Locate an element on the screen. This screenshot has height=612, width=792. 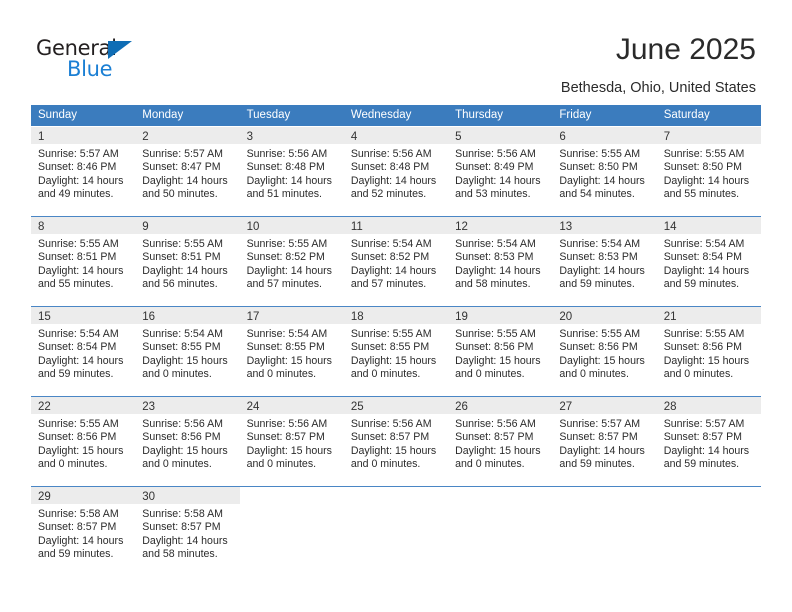
daylight-text-line2: and 55 minutes. is located at coordinates (701, 194).